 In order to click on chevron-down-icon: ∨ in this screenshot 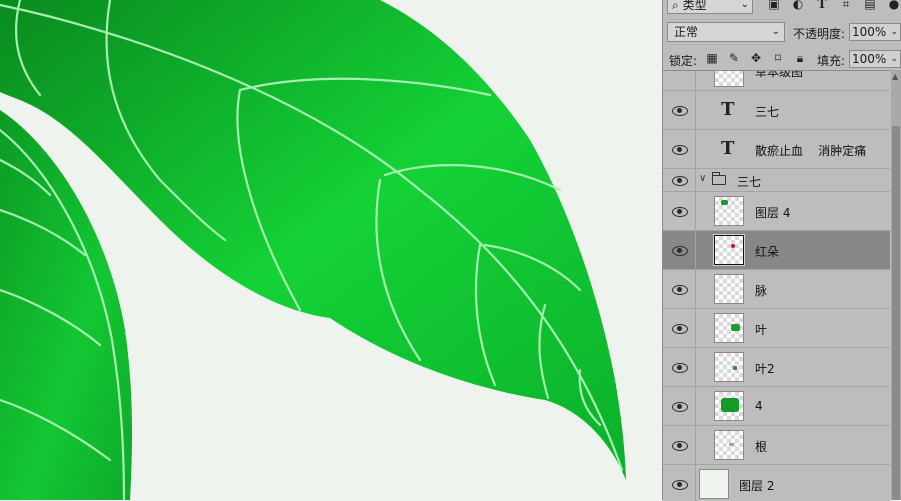, I will do `click(702, 178)`.